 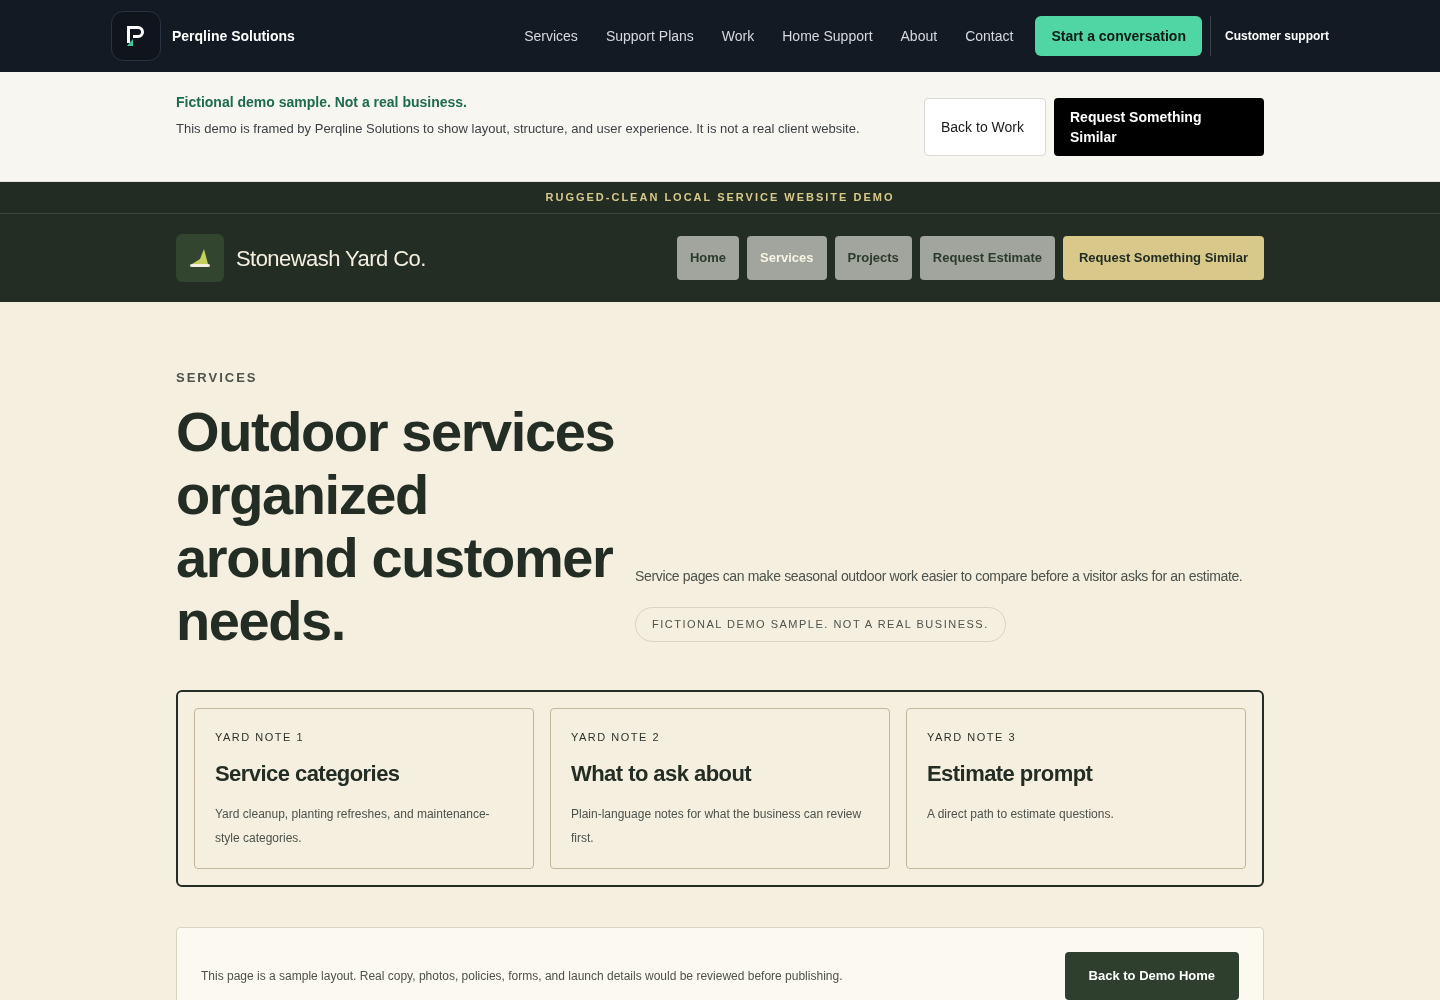 What do you see at coordinates (1021, 814) in the screenshot?
I see `note-text: A direct path to estimate questions.` at bounding box center [1021, 814].